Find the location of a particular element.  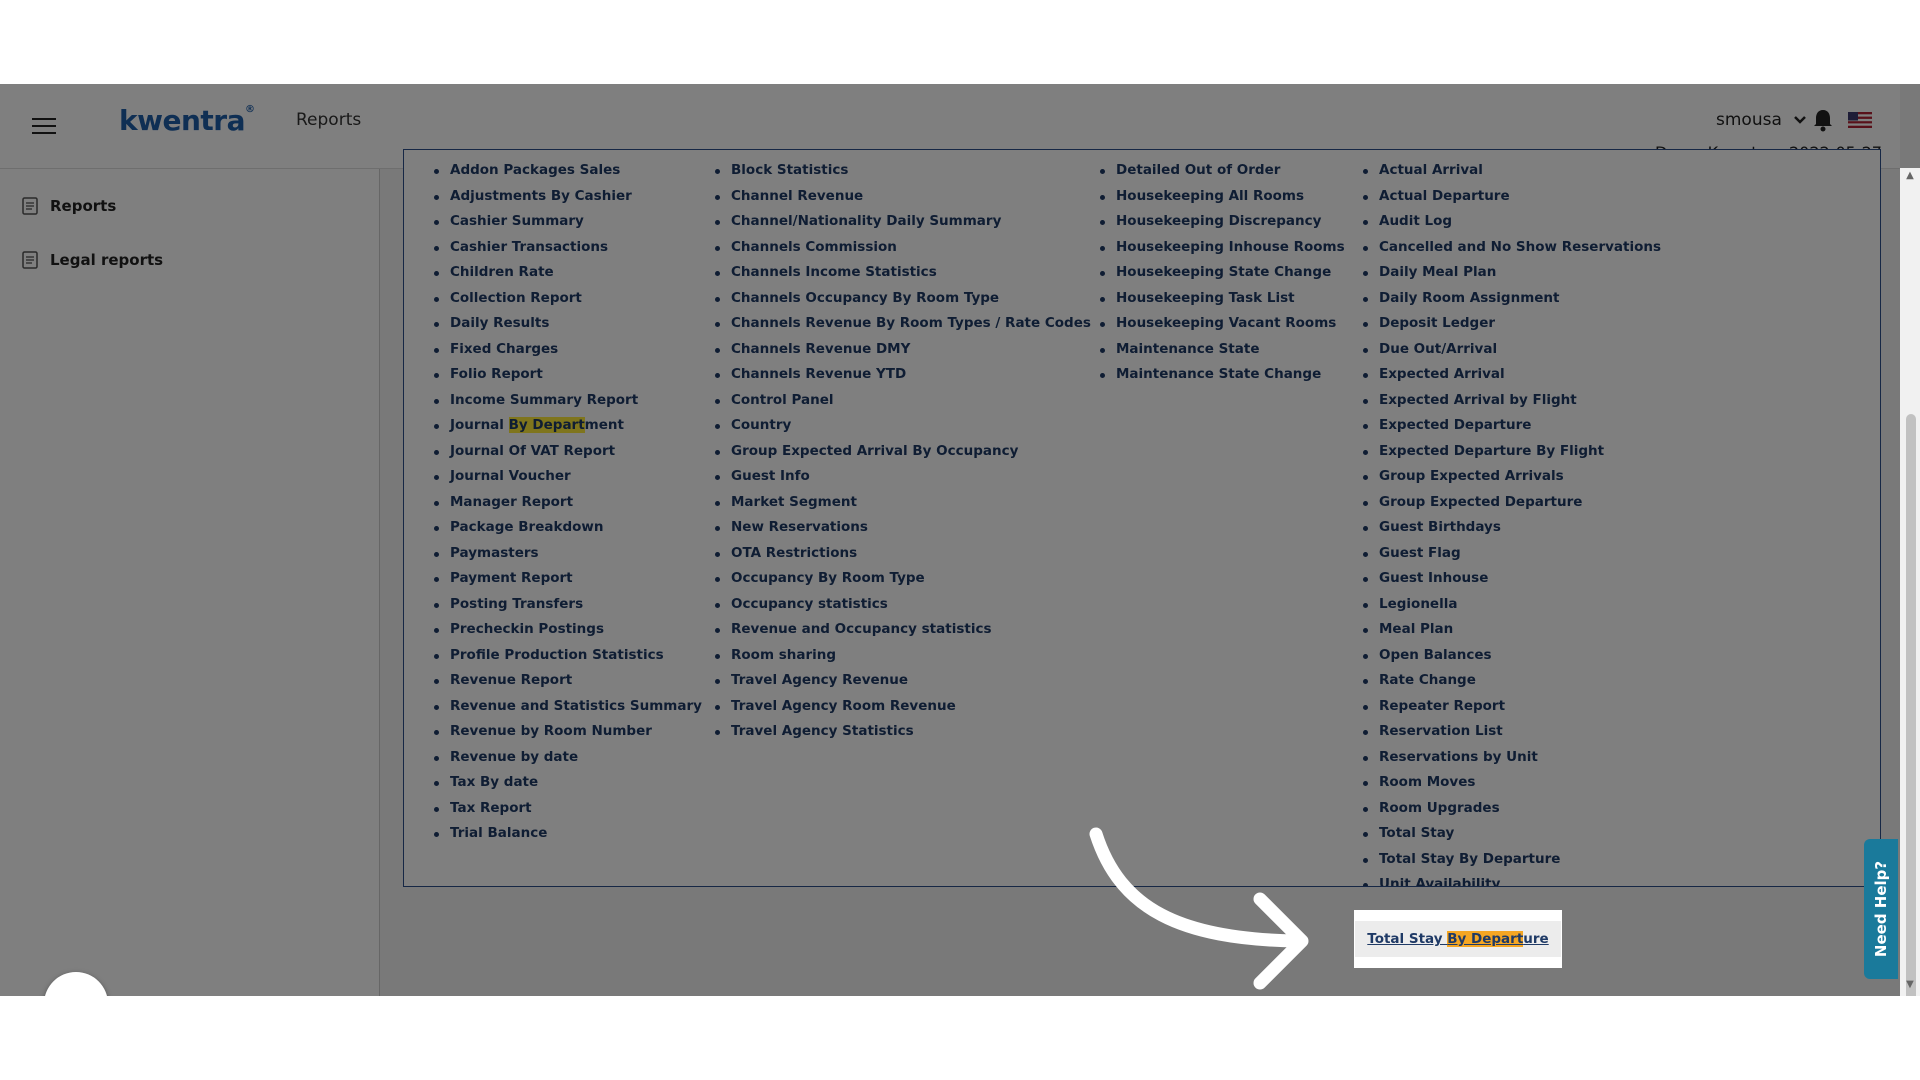

report-link: Daily Meal Plan is located at coordinates (1510, 273).